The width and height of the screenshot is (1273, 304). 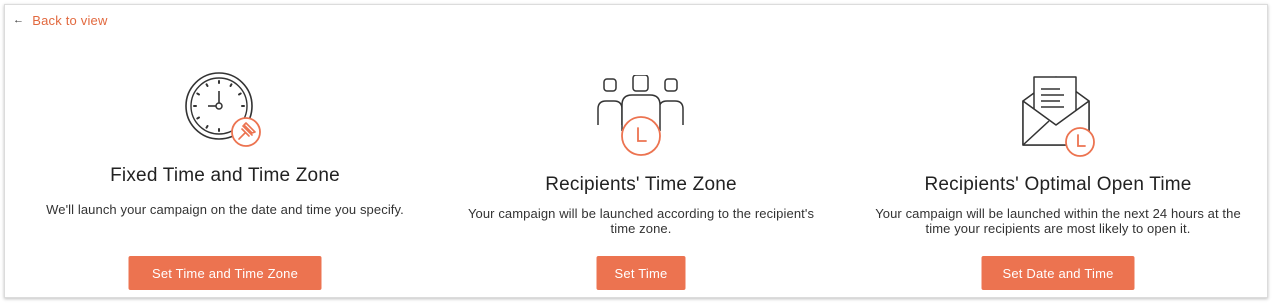 What do you see at coordinates (225, 175) in the screenshot?
I see `option-title: Fixed Time and Time Zone` at bounding box center [225, 175].